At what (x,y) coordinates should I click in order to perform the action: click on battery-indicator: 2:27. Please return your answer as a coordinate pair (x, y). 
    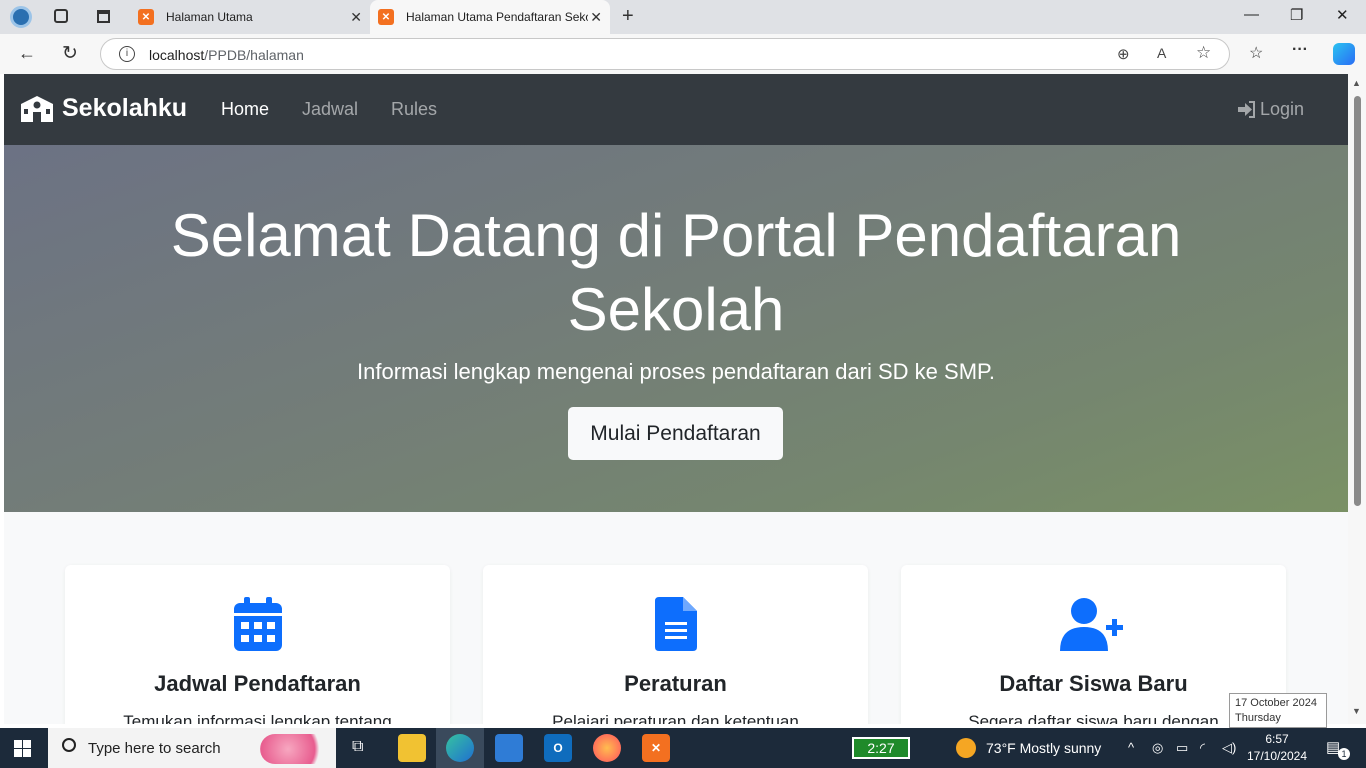
    Looking at the image, I should click on (881, 748).